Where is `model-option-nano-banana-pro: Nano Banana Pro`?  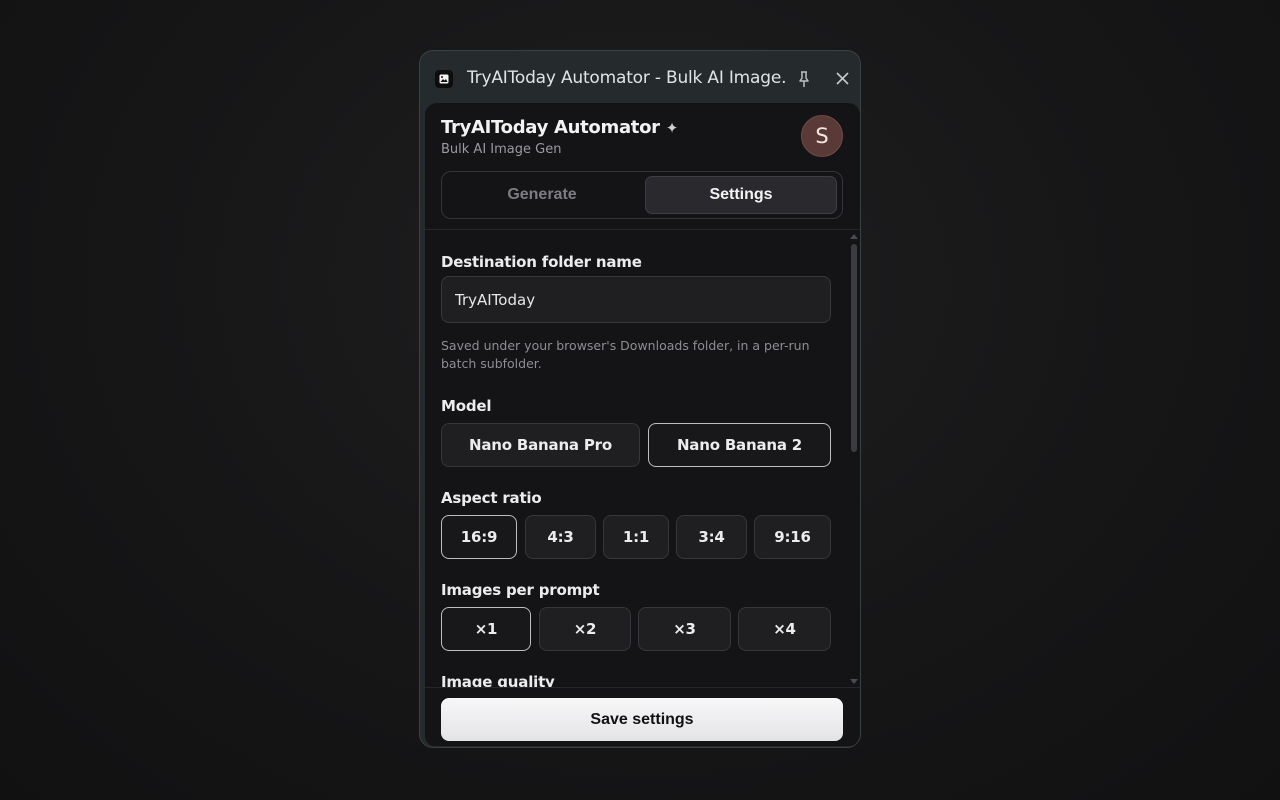
model-option-nano-banana-pro: Nano Banana Pro is located at coordinates (540, 445).